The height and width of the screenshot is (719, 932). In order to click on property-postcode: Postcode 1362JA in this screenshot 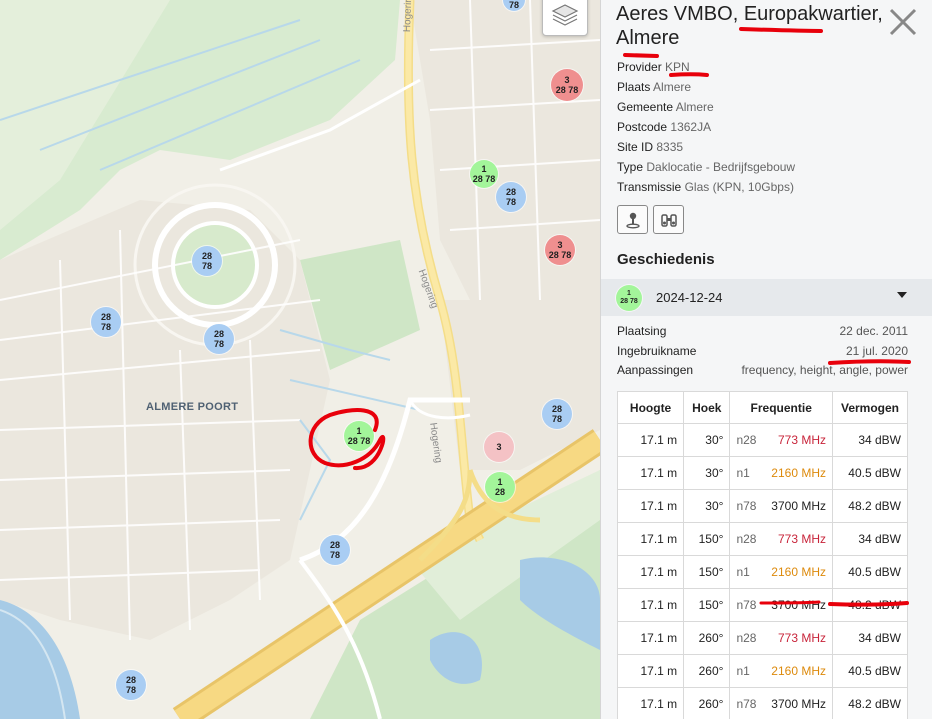, I will do `click(664, 127)`.